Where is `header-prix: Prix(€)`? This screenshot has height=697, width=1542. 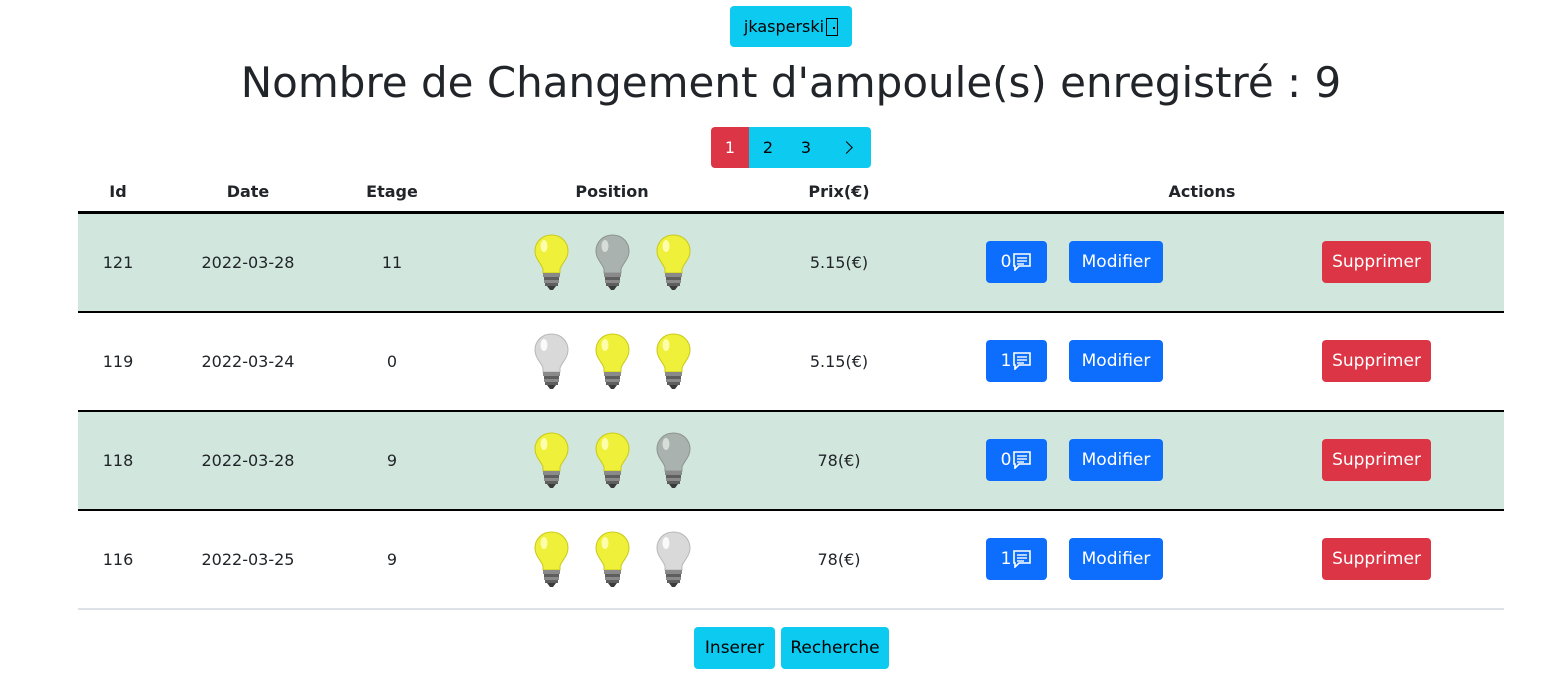 header-prix: Prix(€) is located at coordinates (839, 193).